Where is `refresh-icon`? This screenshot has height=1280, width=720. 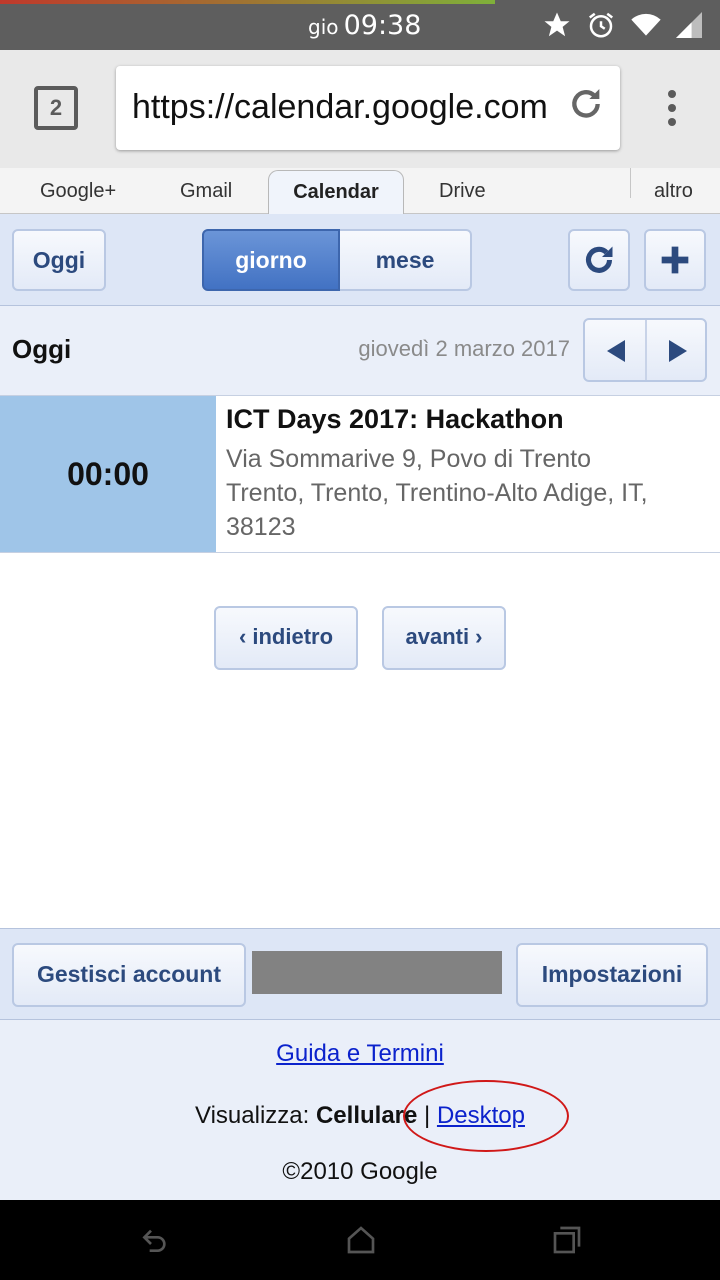
refresh-icon is located at coordinates (599, 264).